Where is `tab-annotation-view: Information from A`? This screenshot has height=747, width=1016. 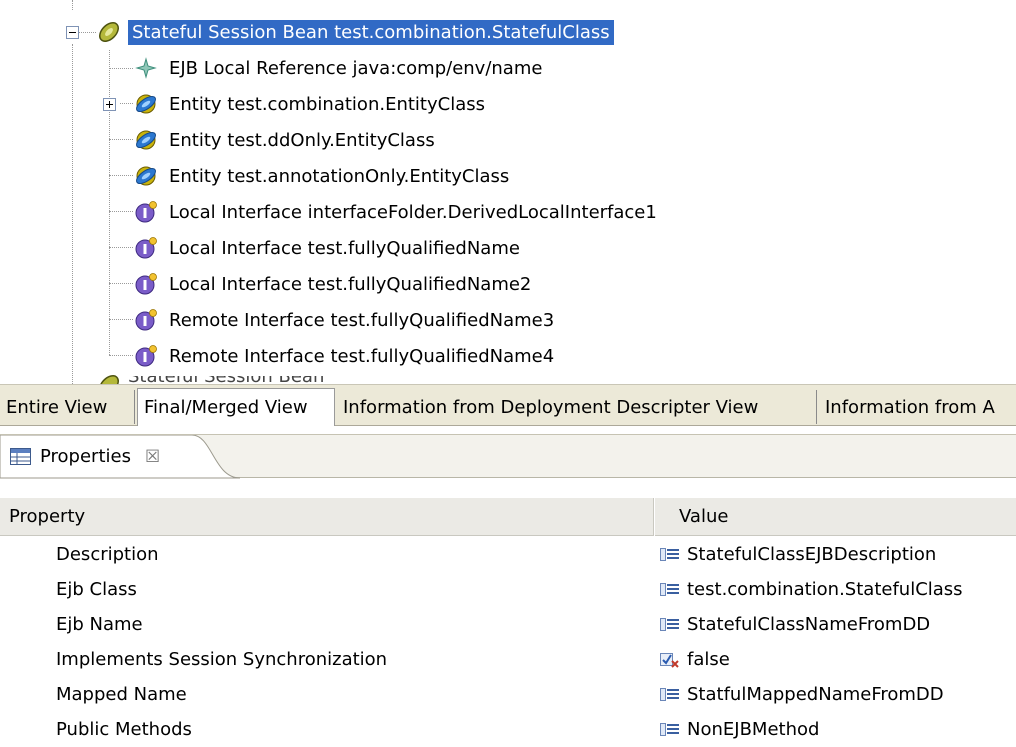
tab-annotation-view: Information from A is located at coordinates (917, 407).